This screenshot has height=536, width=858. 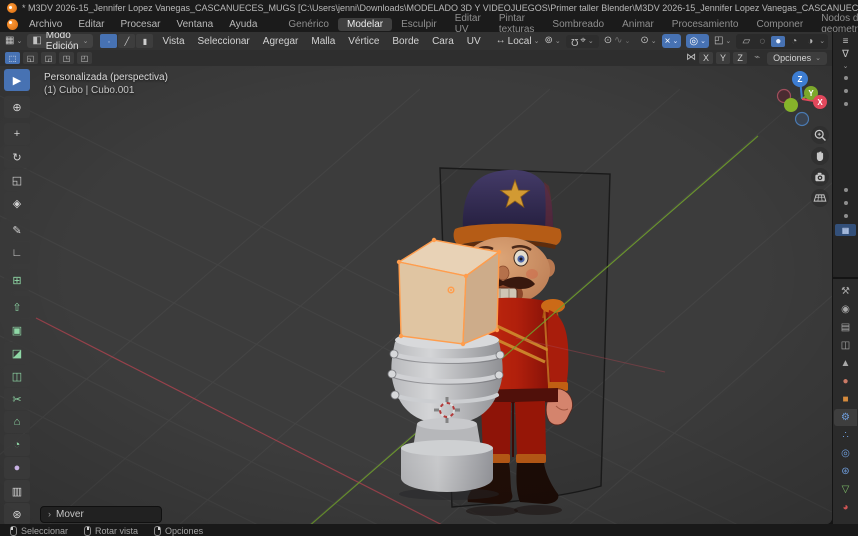 What do you see at coordinates (17, 80) in the screenshot?
I see `tool-select-box: ▶` at bounding box center [17, 80].